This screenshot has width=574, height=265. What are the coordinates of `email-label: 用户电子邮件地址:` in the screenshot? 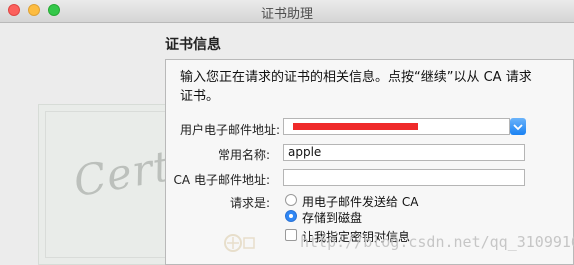 It's located at (229, 130).